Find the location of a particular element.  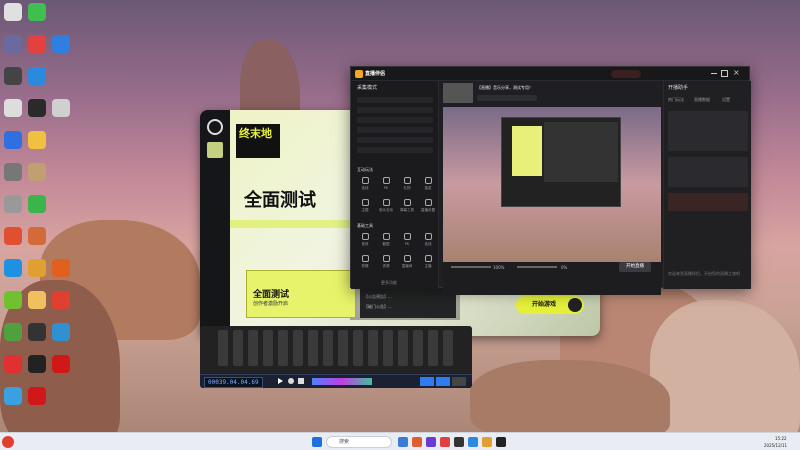

audio-mixer-window: 00039.04.04.69 is located at coordinates (336, 357).